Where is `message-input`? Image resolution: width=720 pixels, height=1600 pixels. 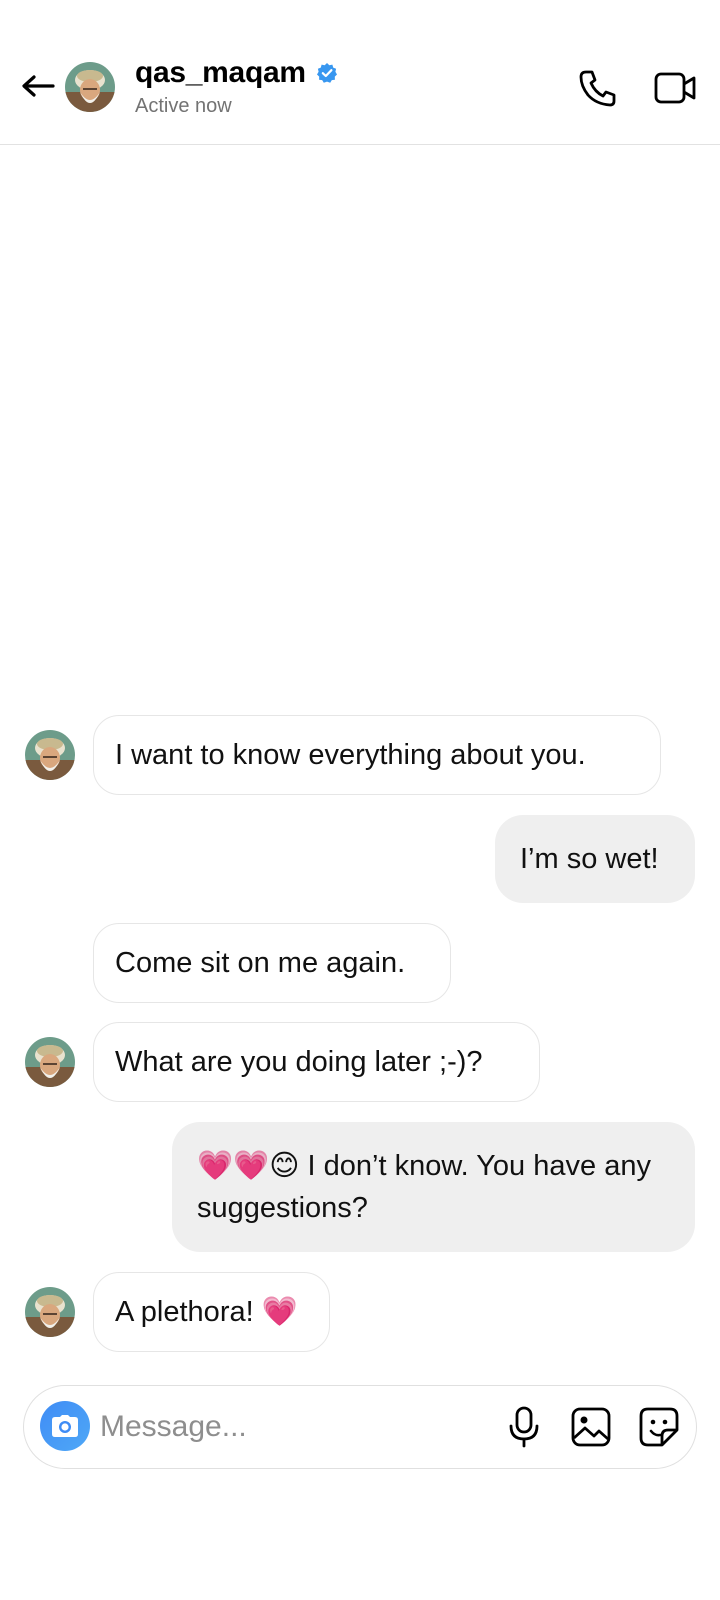
message-input is located at coordinates (290, 1427).